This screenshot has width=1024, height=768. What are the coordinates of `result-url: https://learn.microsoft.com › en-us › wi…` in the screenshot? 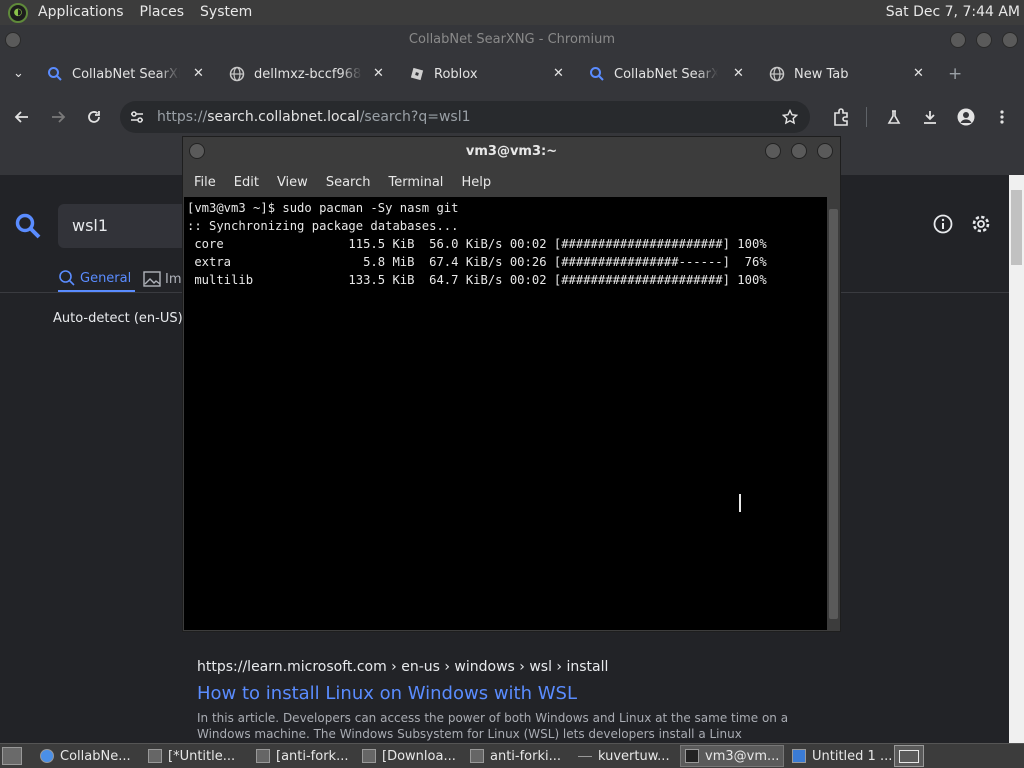 It's located at (402, 667).